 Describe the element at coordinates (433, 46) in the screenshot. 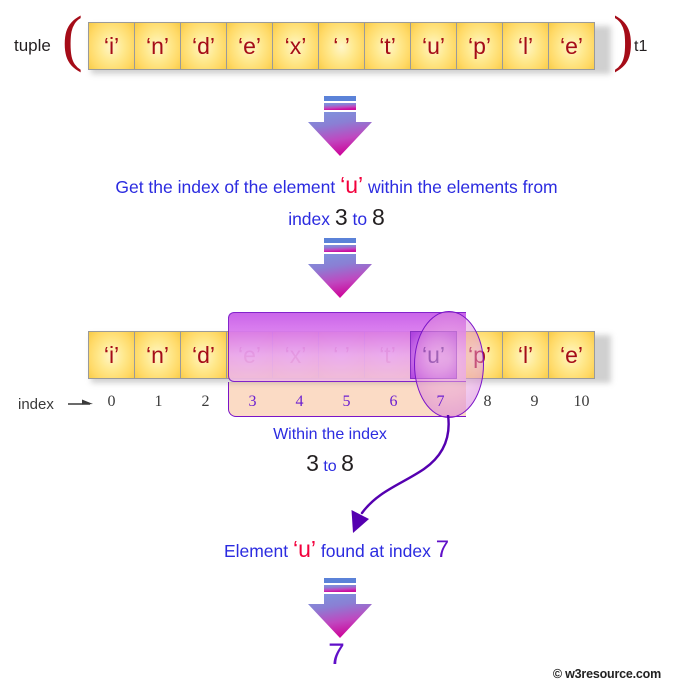

I see `tuple-cell: ‘u’` at that location.